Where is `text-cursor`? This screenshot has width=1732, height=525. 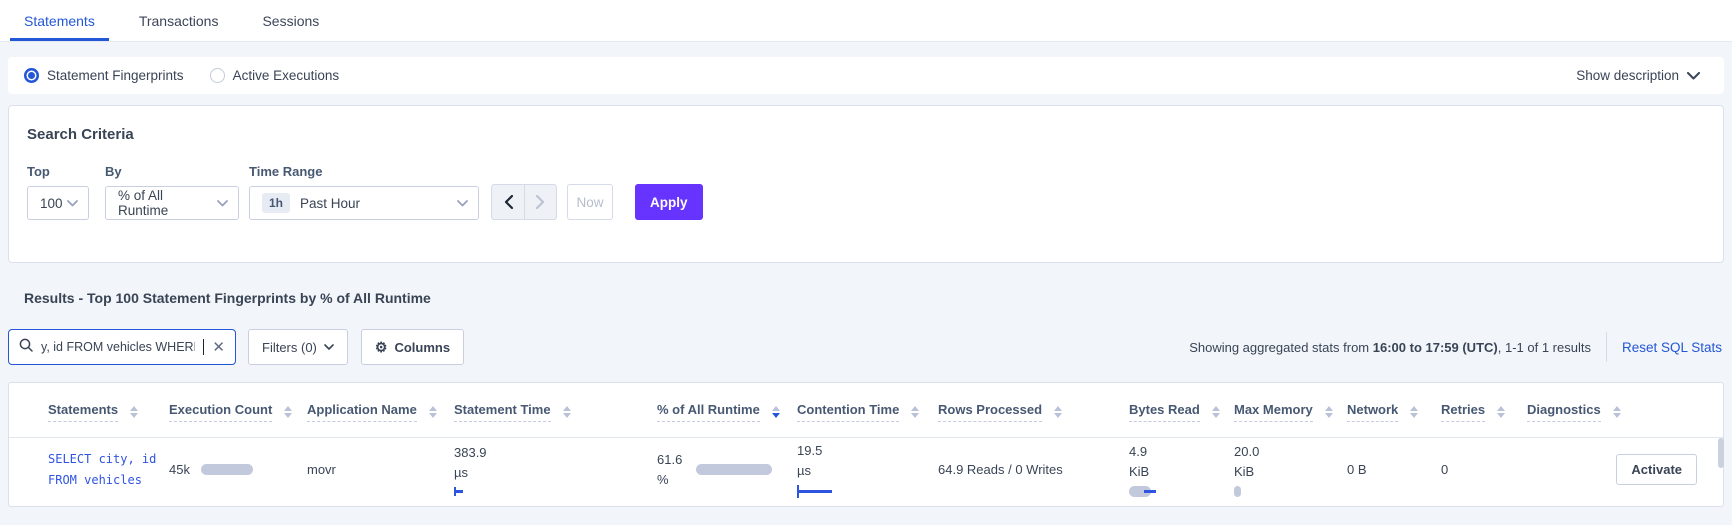 text-cursor is located at coordinates (203, 347).